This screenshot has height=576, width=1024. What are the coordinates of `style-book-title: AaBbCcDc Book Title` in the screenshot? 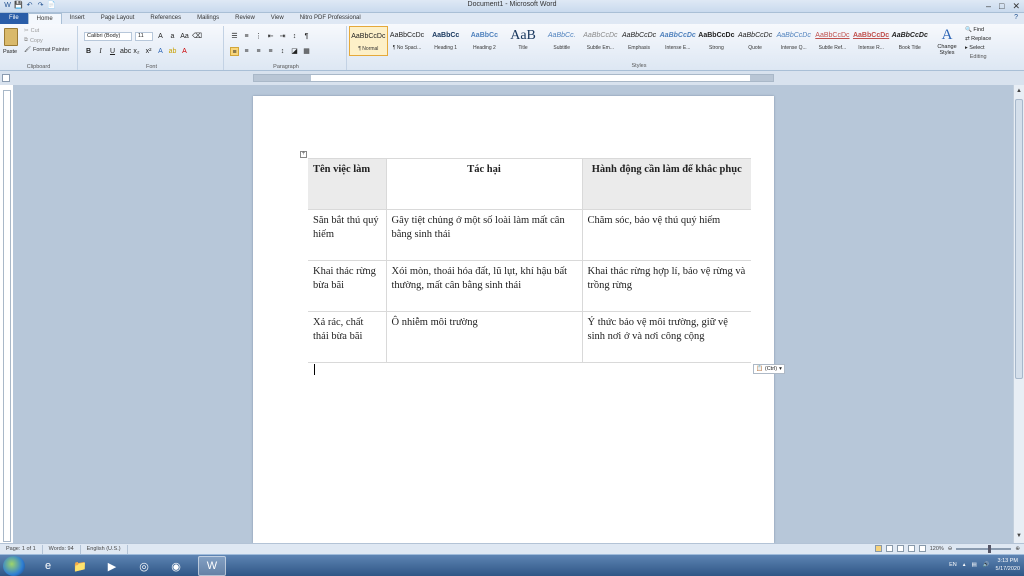 It's located at (909, 41).